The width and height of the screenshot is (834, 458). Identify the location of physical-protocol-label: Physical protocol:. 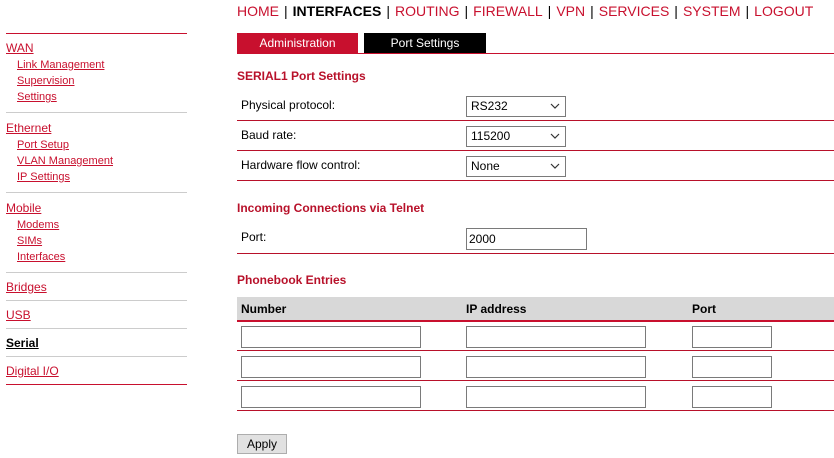
(288, 105).